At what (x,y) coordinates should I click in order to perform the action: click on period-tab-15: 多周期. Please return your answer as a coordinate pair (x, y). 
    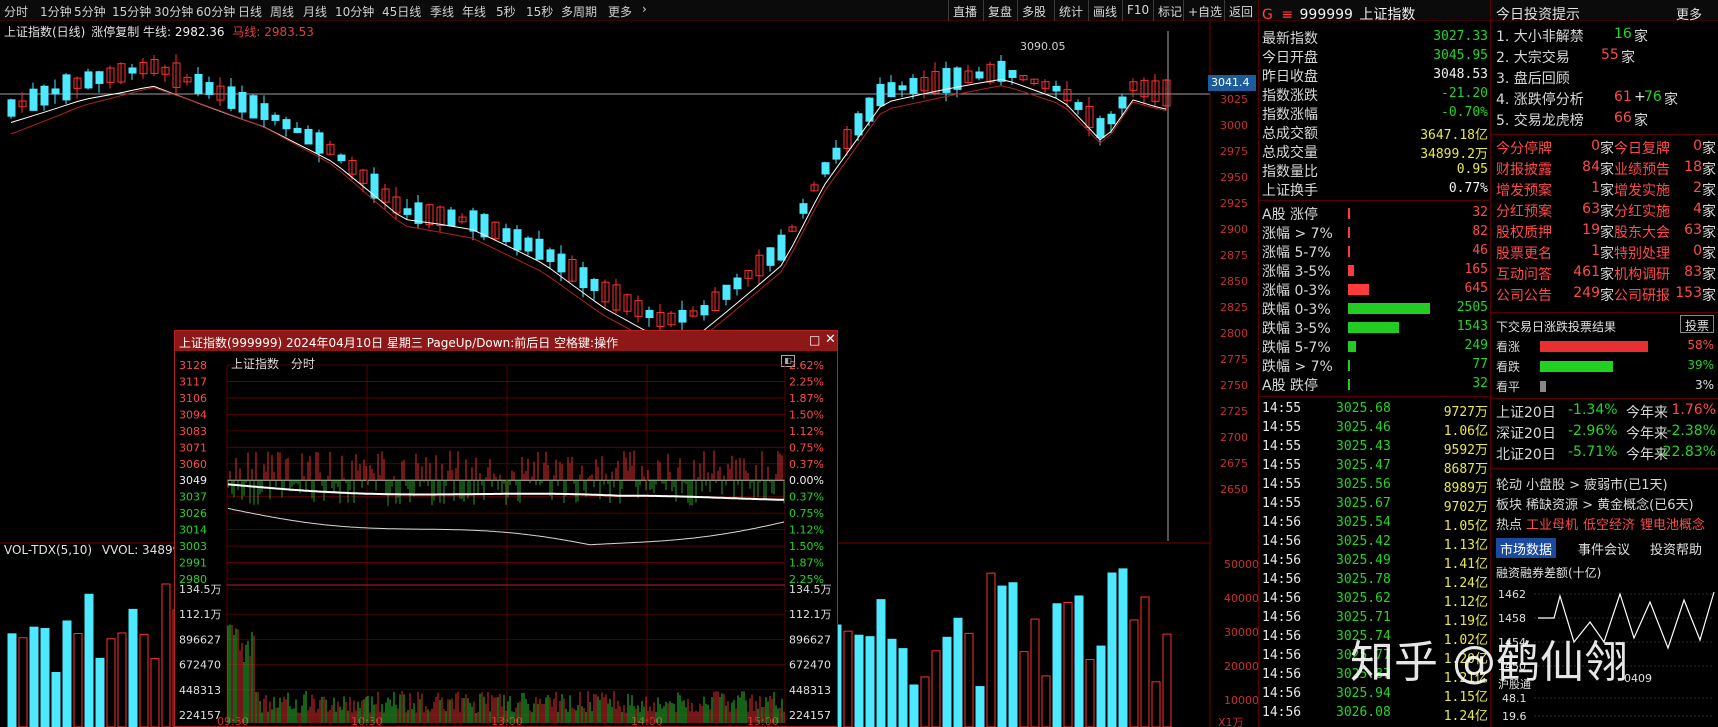
    Looking at the image, I should click on (579, 11).